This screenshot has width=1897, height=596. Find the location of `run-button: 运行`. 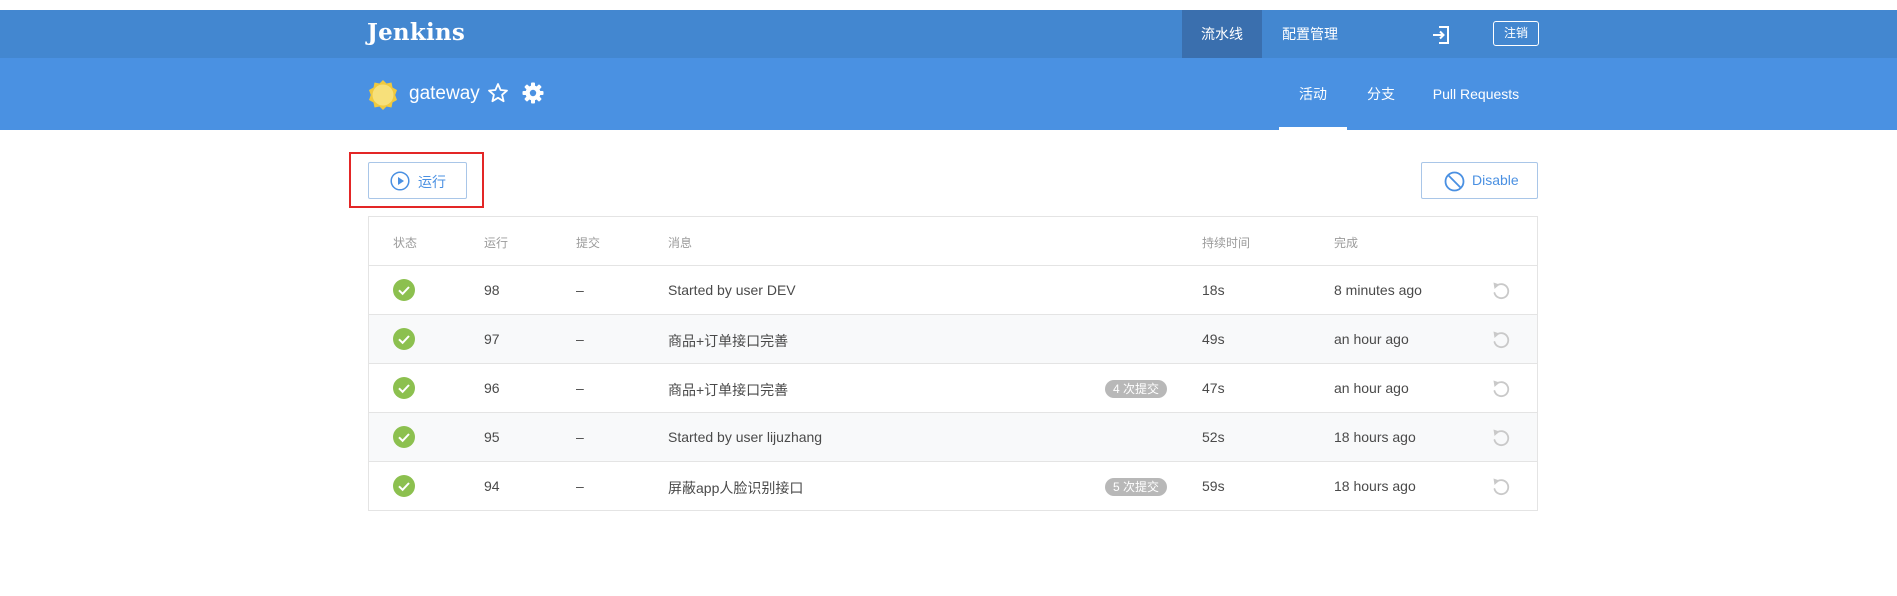

run-button: 运行 is located at coordinates (417, 180).